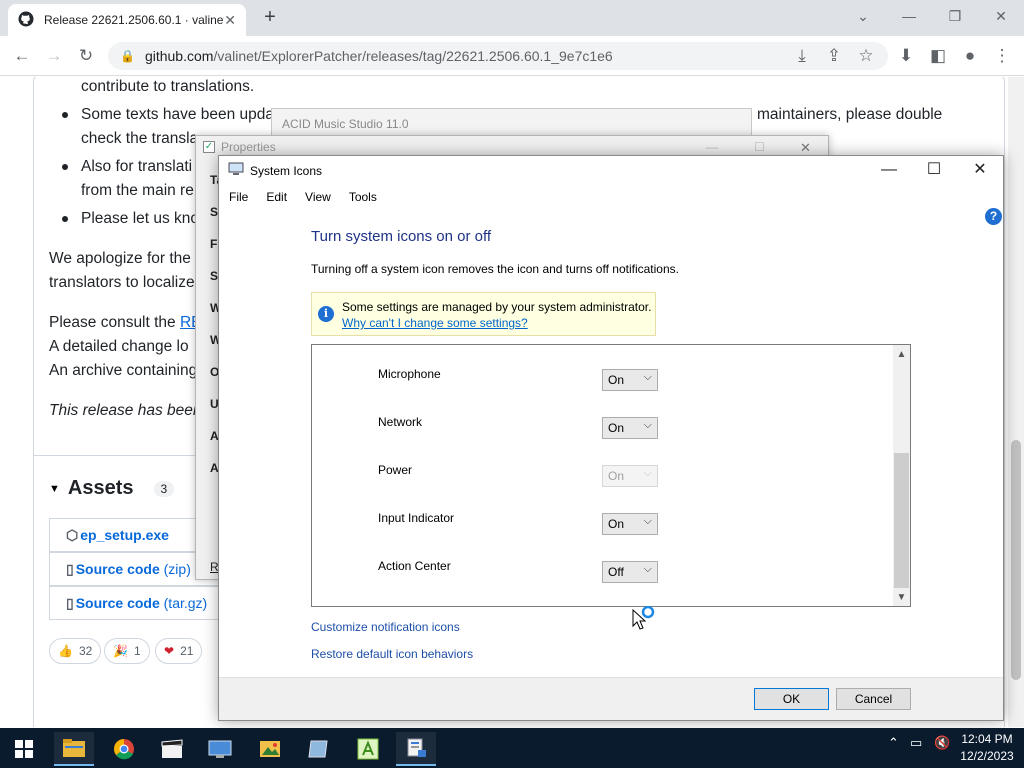  I want to click on back-icon: ←, so click(22, 56).